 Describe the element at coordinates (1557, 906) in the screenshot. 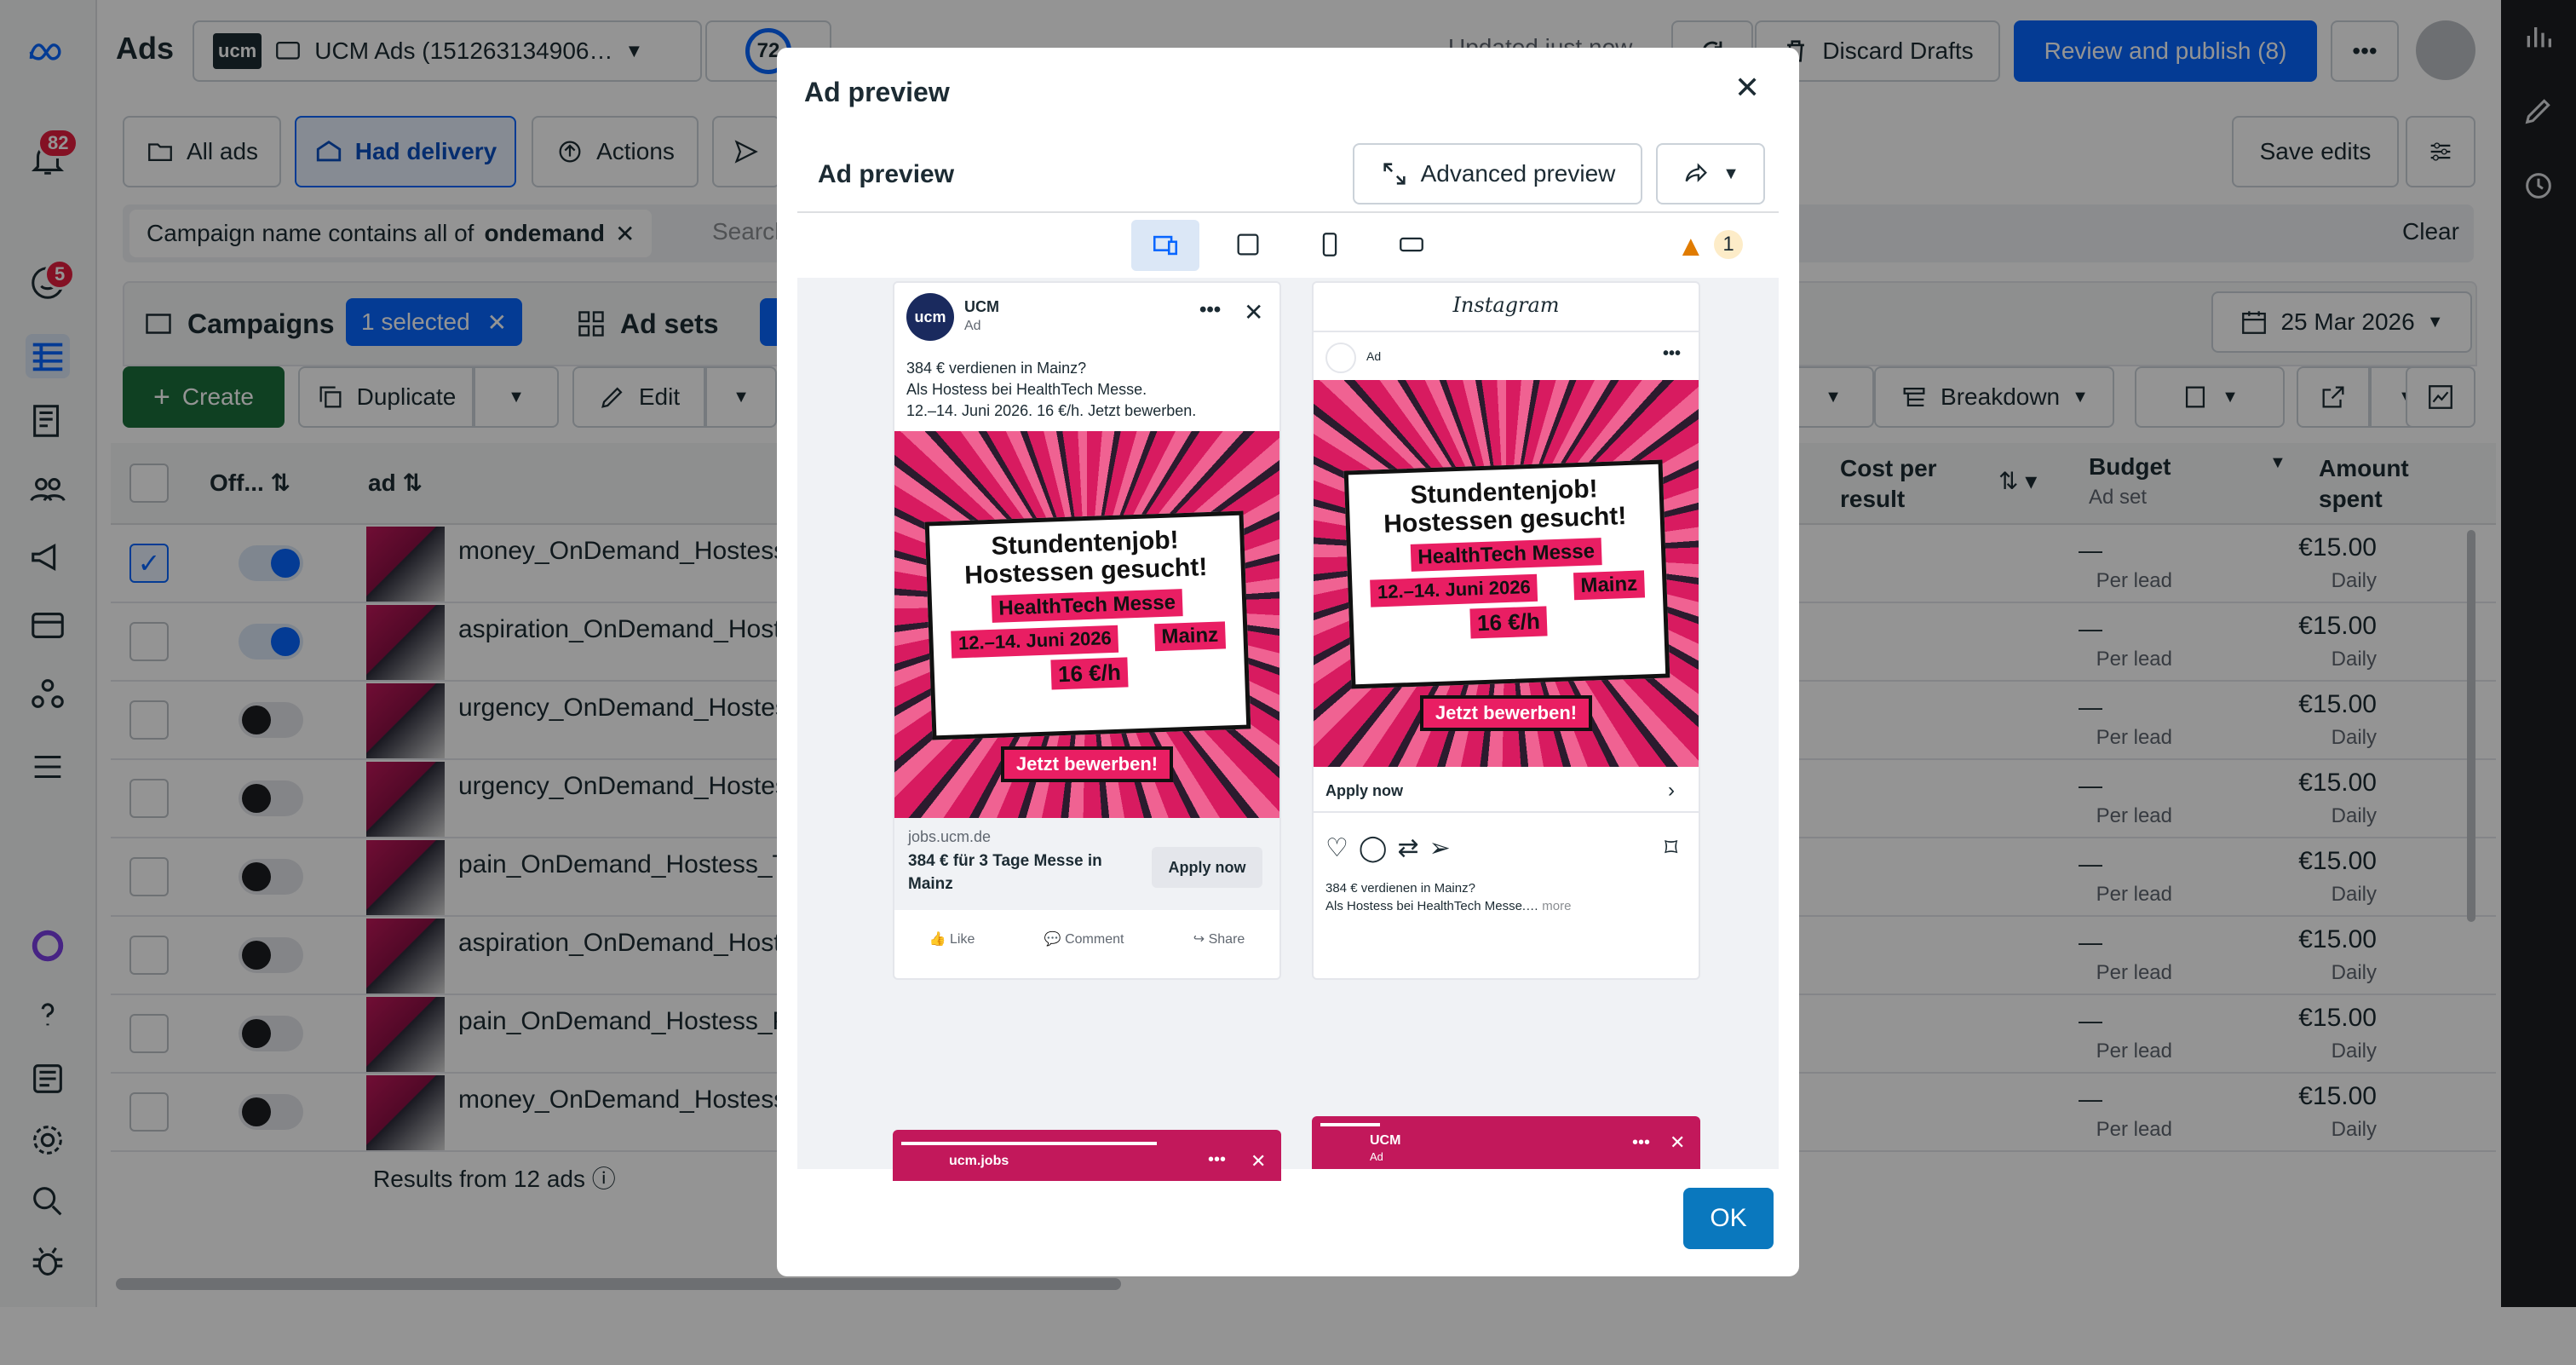

I see `more-link: more` at that location.